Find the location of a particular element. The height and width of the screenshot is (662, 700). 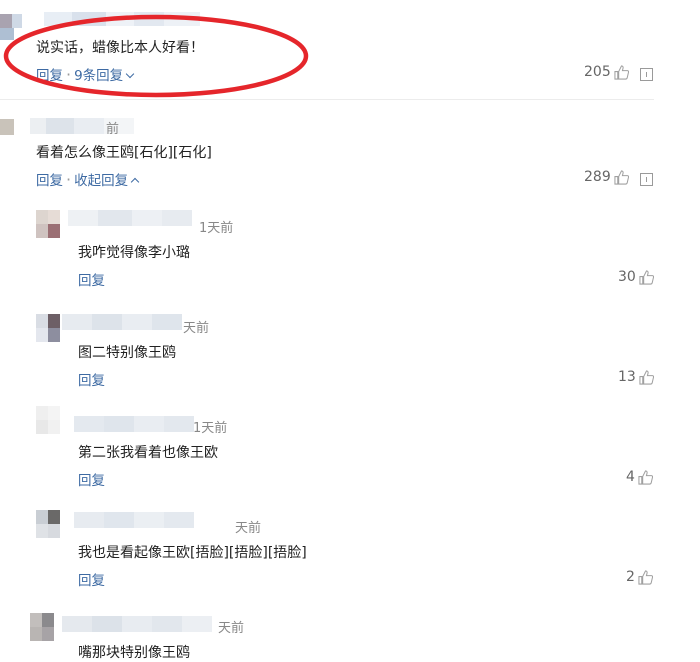

reply-text: 图二特别像王鸥 is located at coordinates (127, 353).